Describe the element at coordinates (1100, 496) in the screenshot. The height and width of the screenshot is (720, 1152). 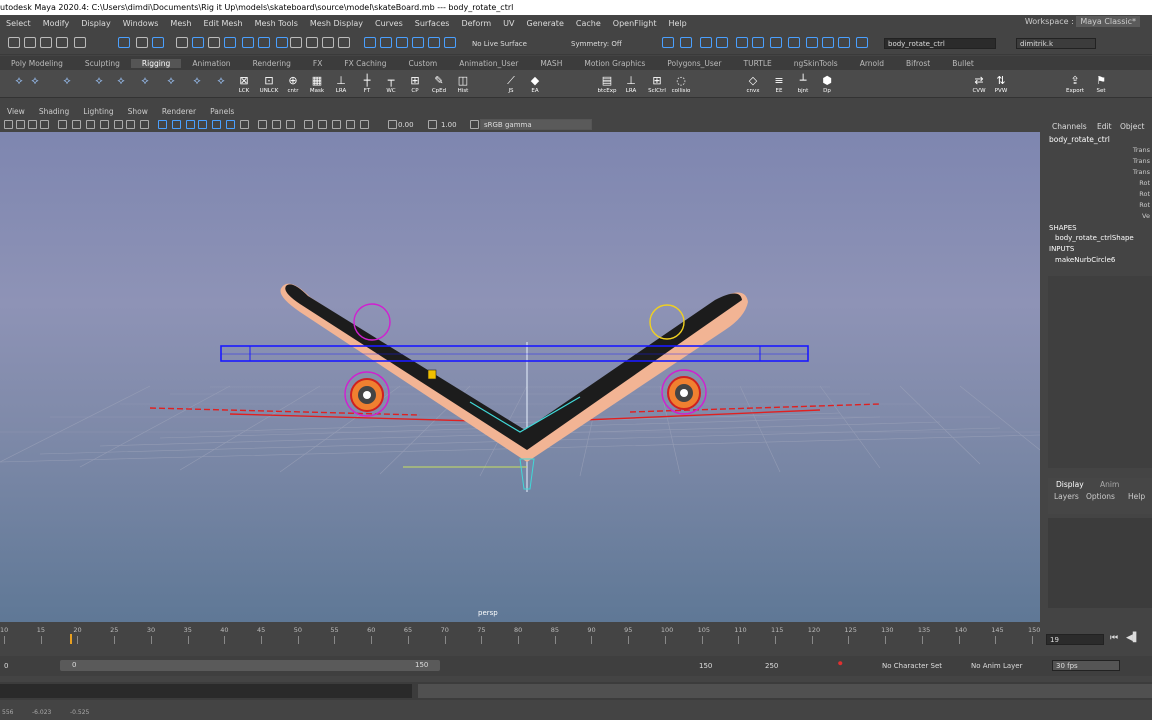
I see `layer-menu-options: Options` at that location.